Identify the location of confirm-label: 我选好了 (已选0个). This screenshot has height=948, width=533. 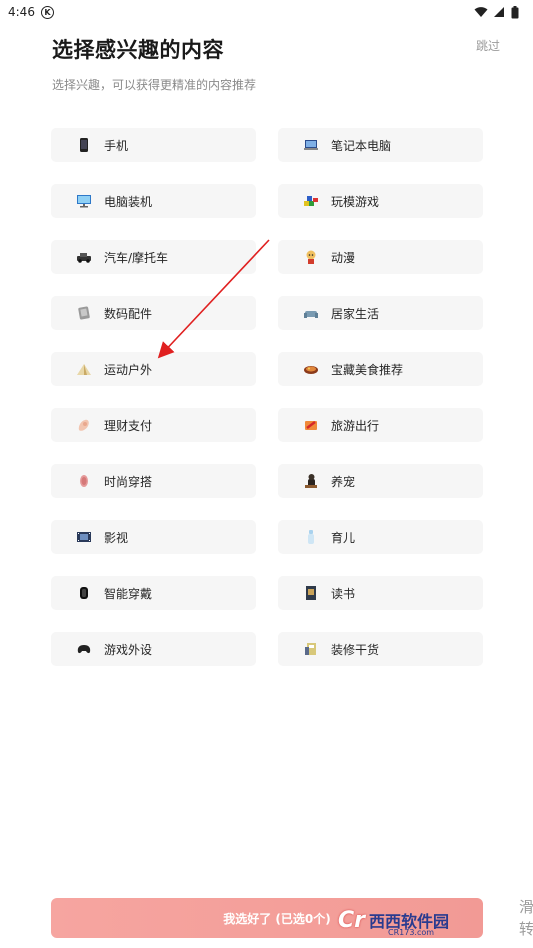
(277, 918).